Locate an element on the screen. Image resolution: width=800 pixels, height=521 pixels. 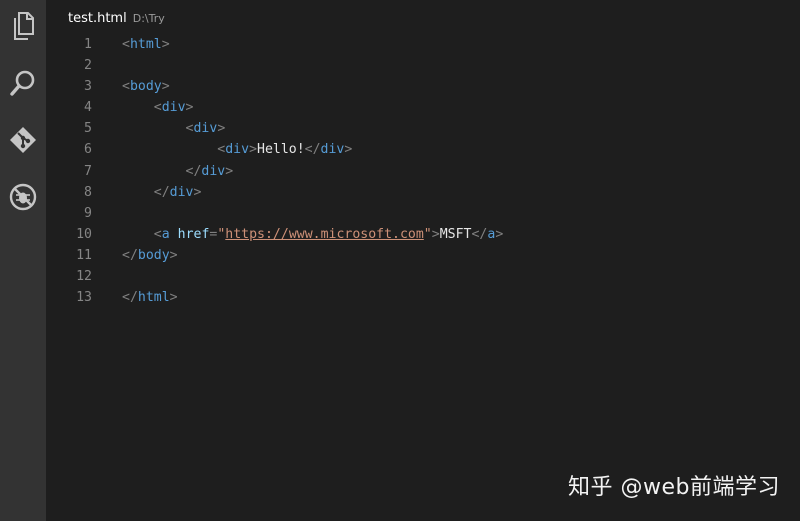
line-number: 1 is located at coordinates (88, 44).